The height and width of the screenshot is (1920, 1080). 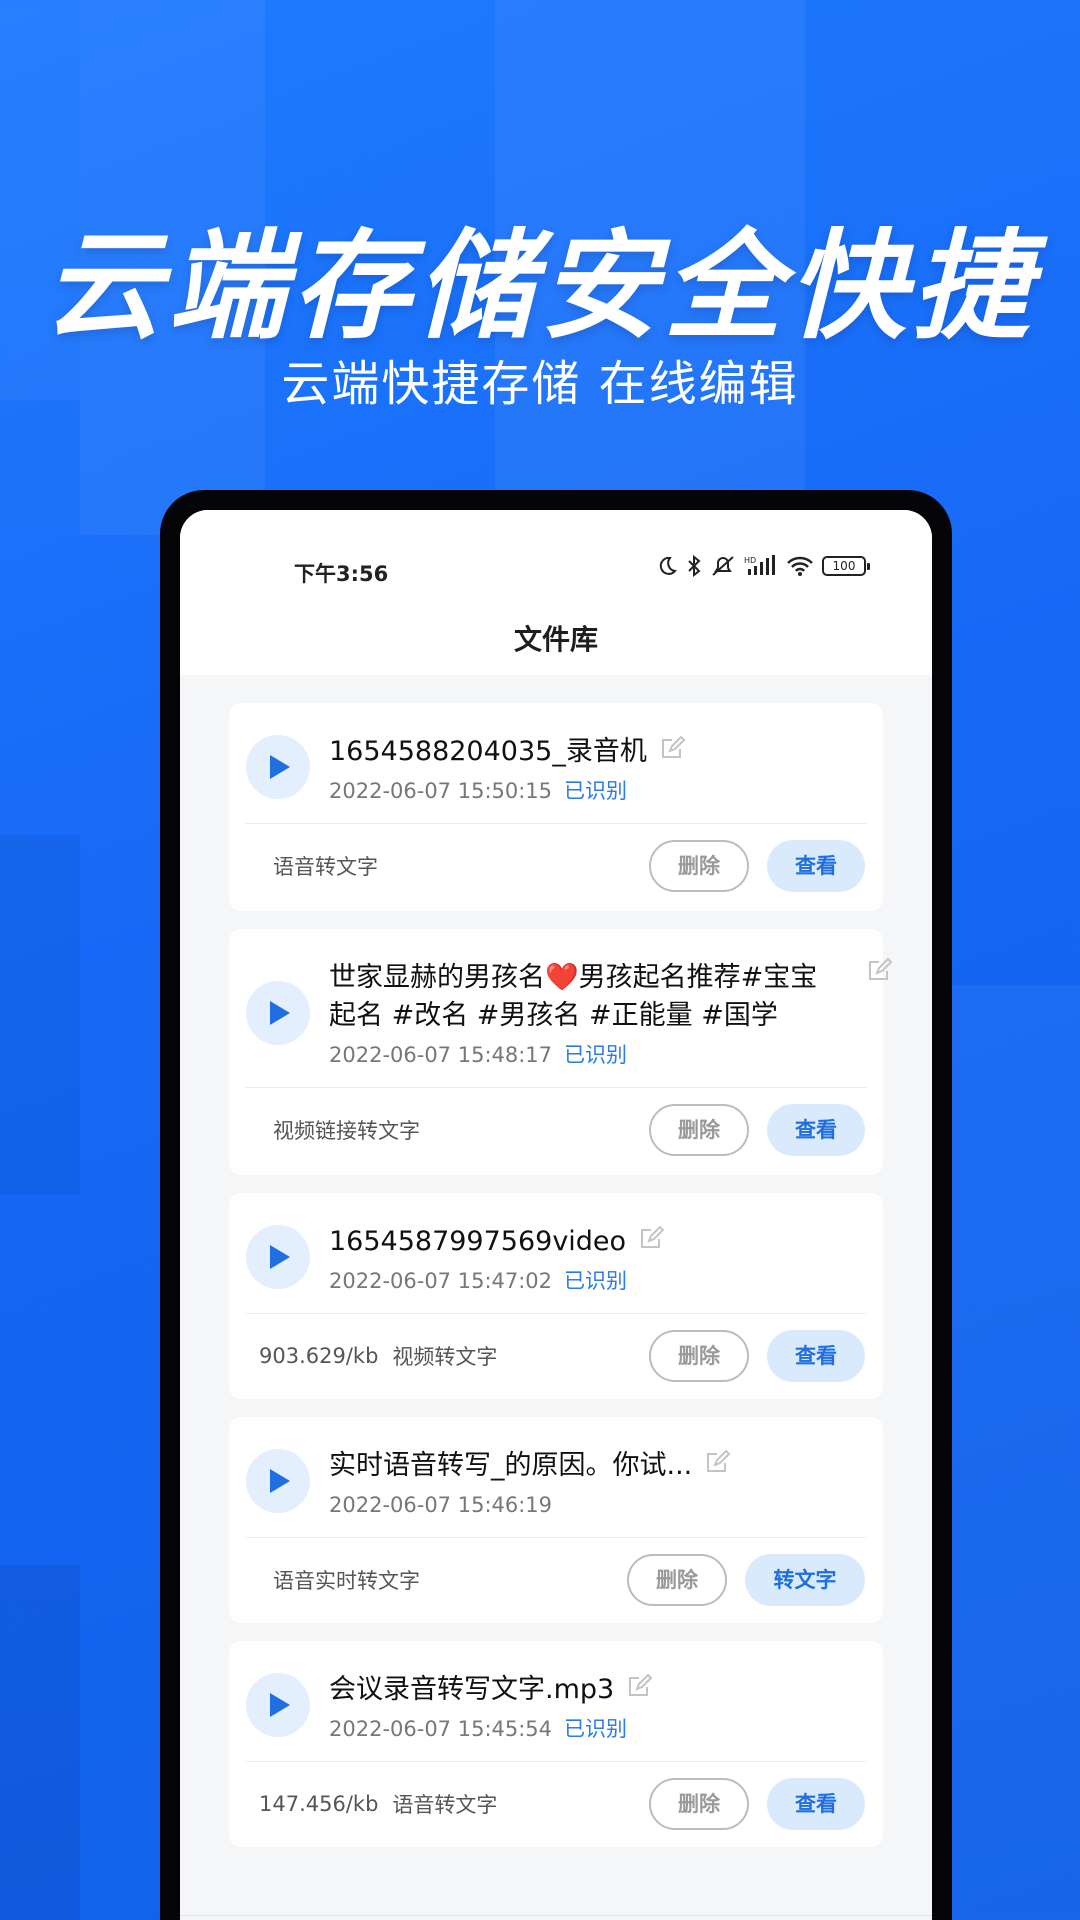 I want to click on file-meta: 2022-06-07 15:46:19, so click(x=591, y=1505).